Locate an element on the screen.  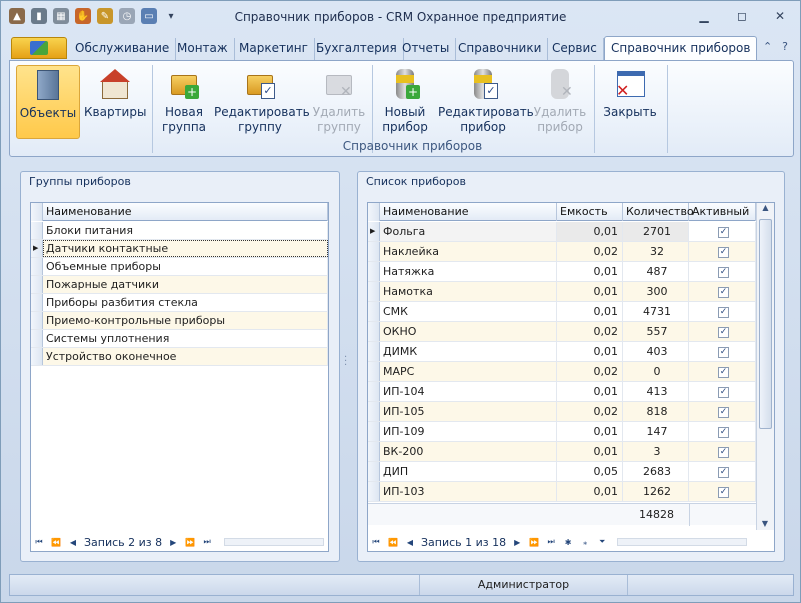
minimize-icon: ▁ is located at coordinates (704, 16).